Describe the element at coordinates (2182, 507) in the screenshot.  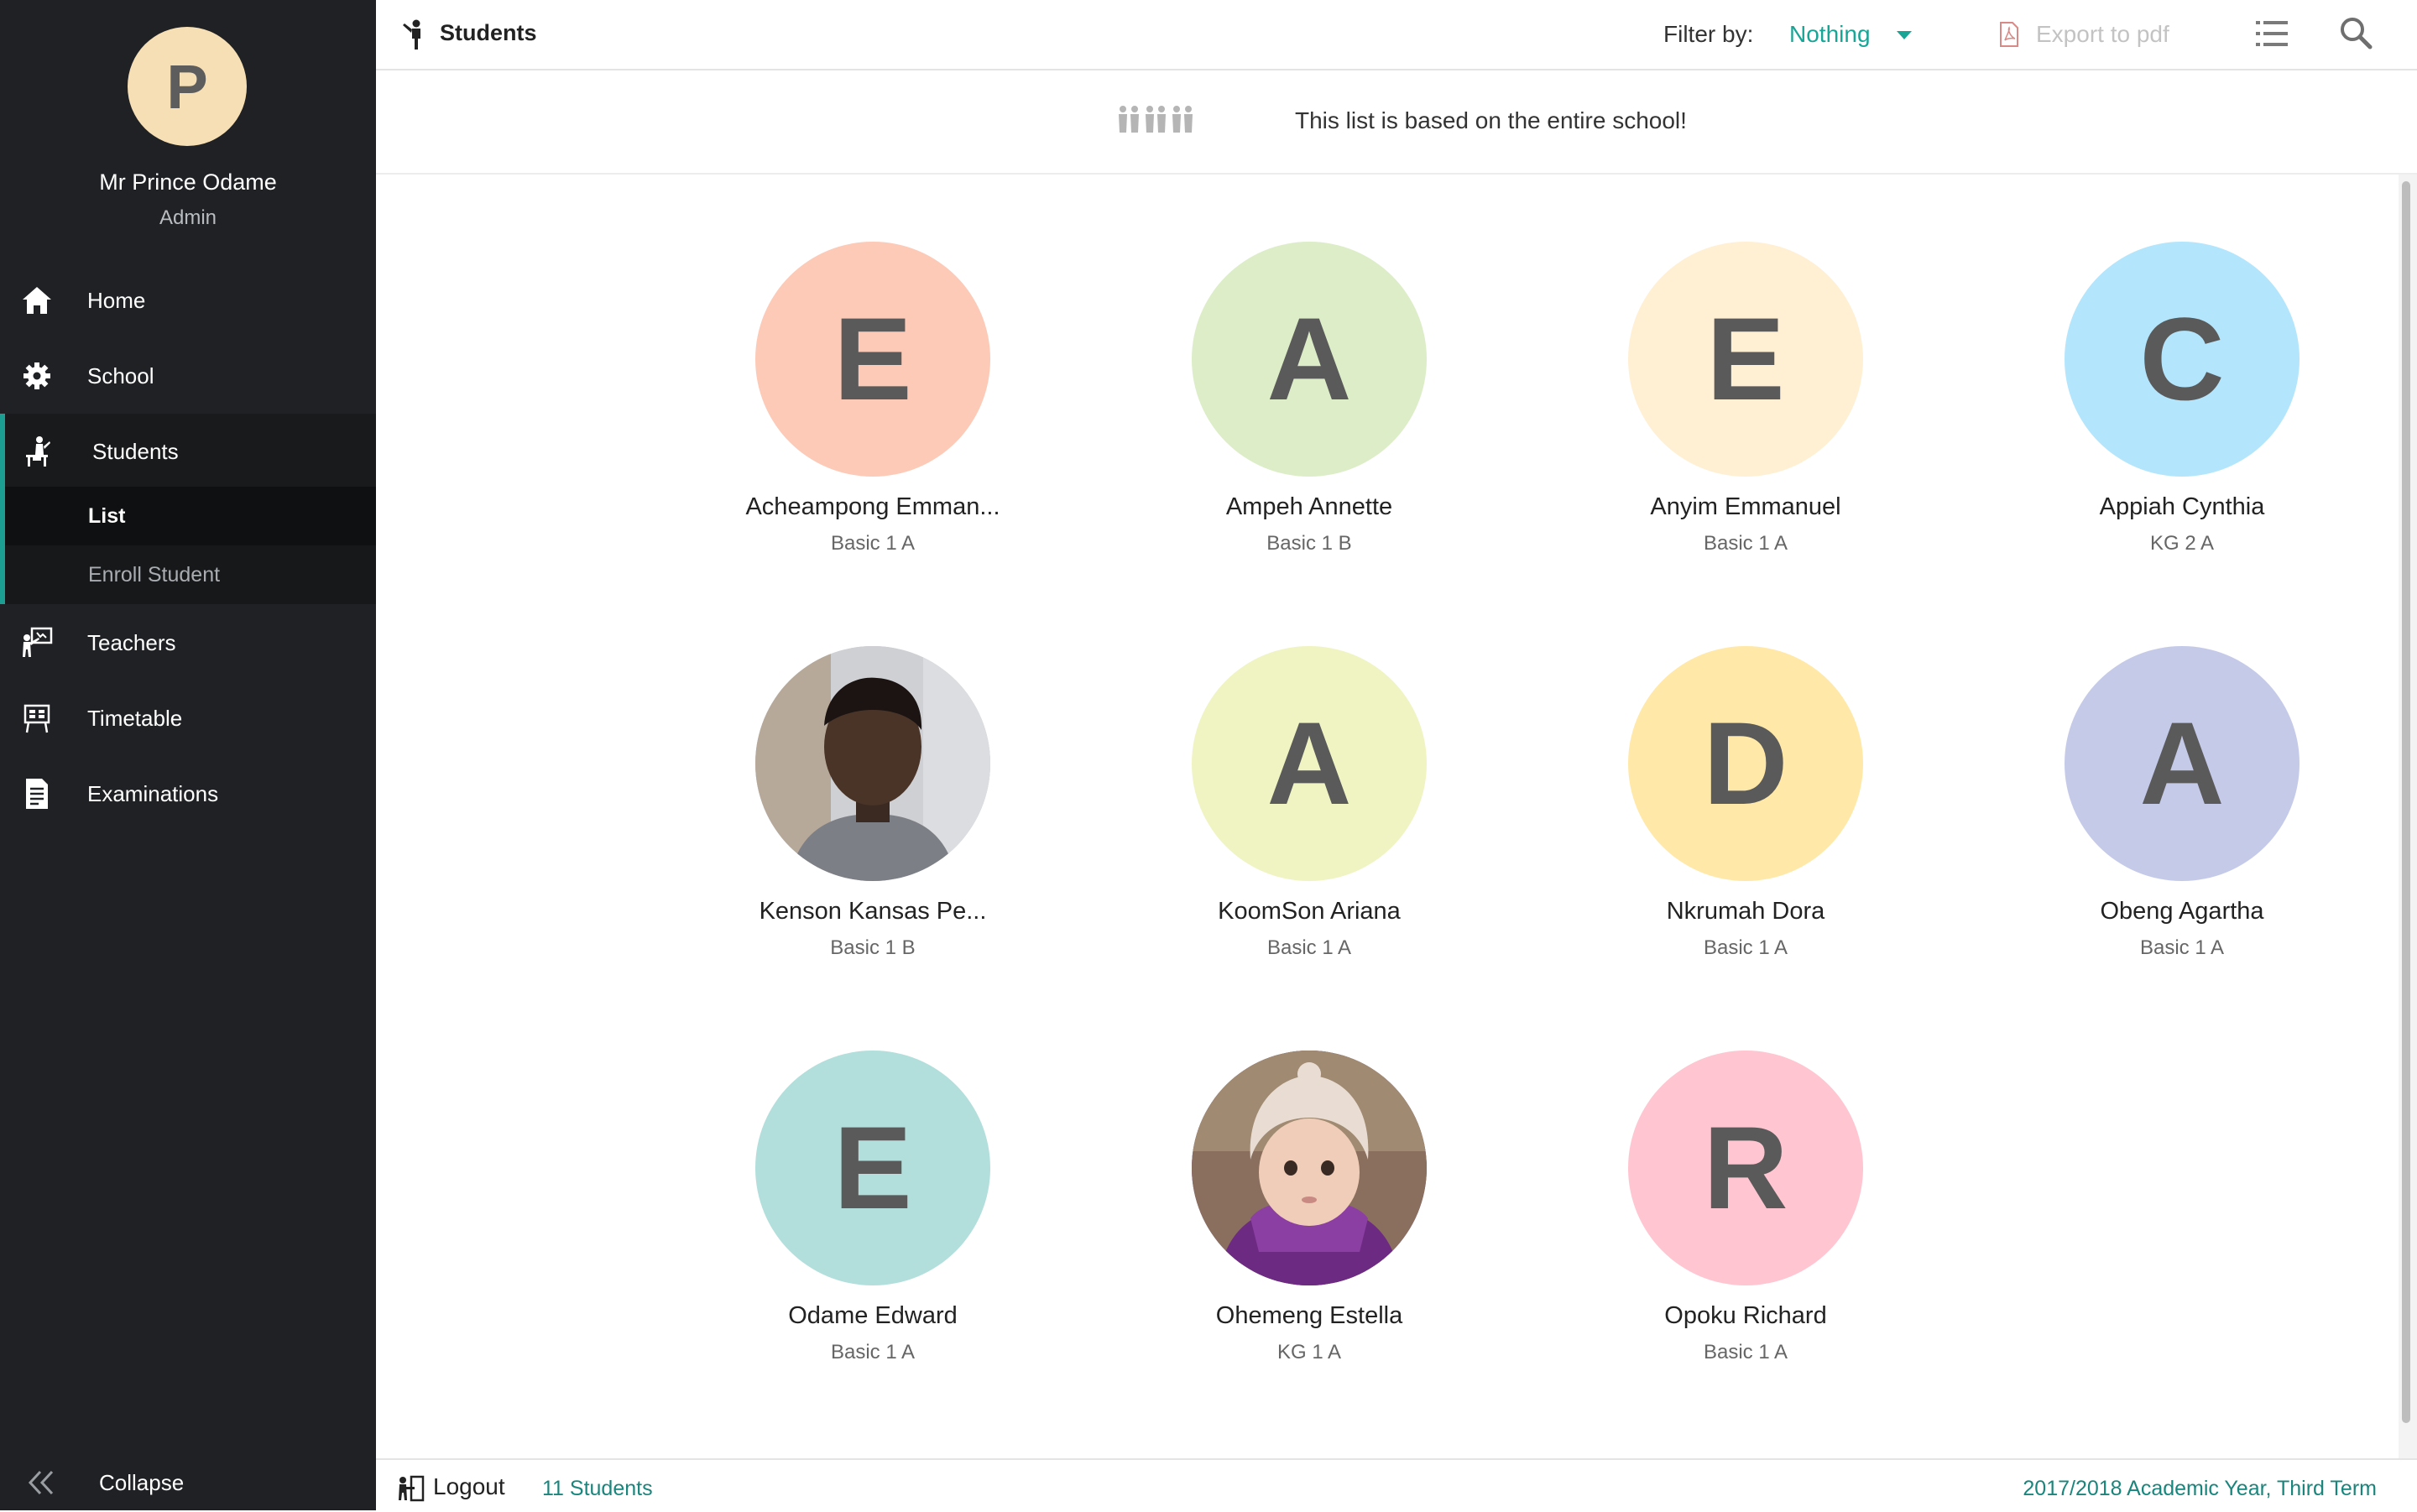
I see `student-name: Appiah Cynthia` at that location.